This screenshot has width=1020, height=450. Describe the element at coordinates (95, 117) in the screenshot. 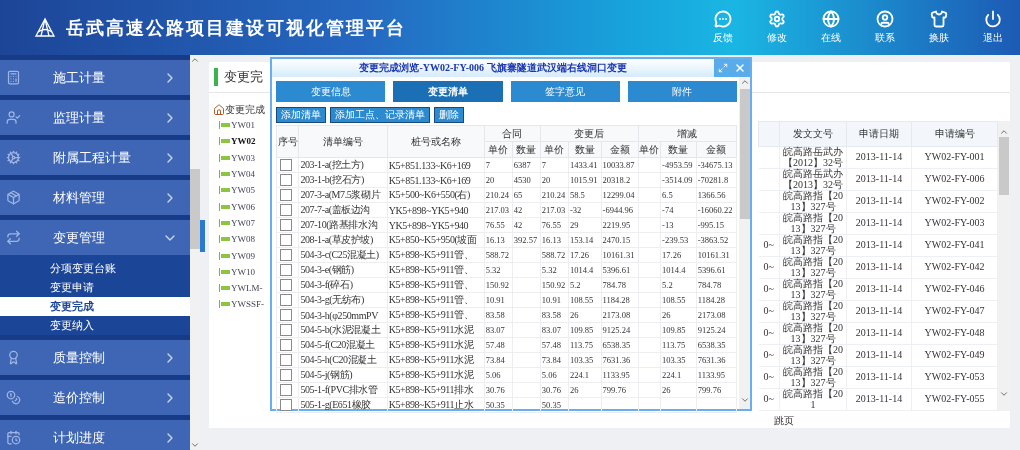

I see `sidebar-item: 监理计量` at that location.